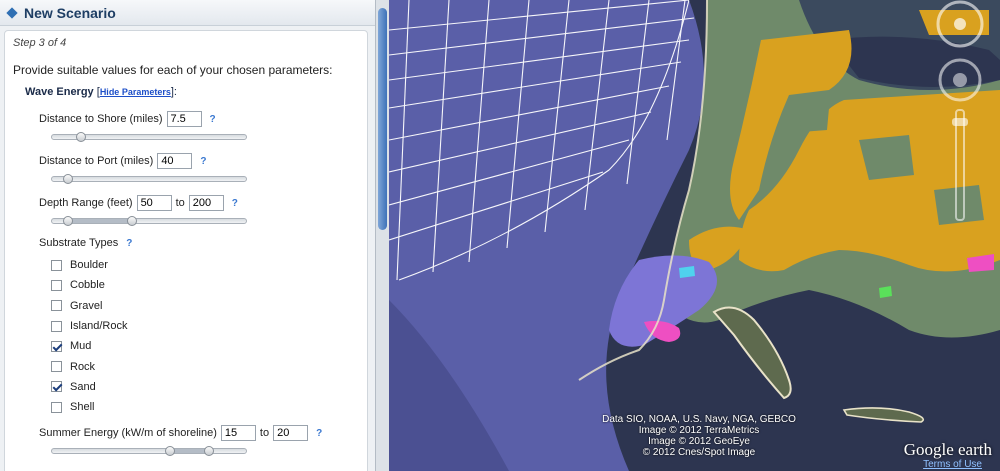  What do you see at coordinates (79, 243) in the screenshot?
I see `substrate-title-label: Substrate Types` at bounding box center [79, 243].